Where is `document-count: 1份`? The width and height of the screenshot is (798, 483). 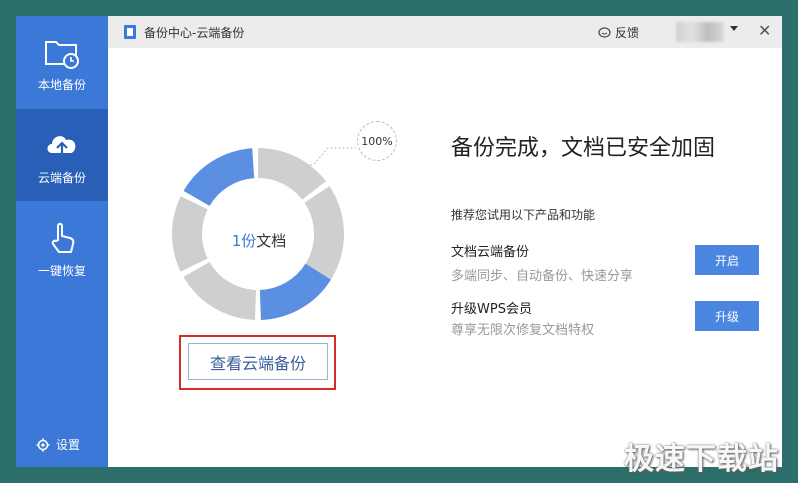
document-count: 1份 is located at coordinates (244, 241).